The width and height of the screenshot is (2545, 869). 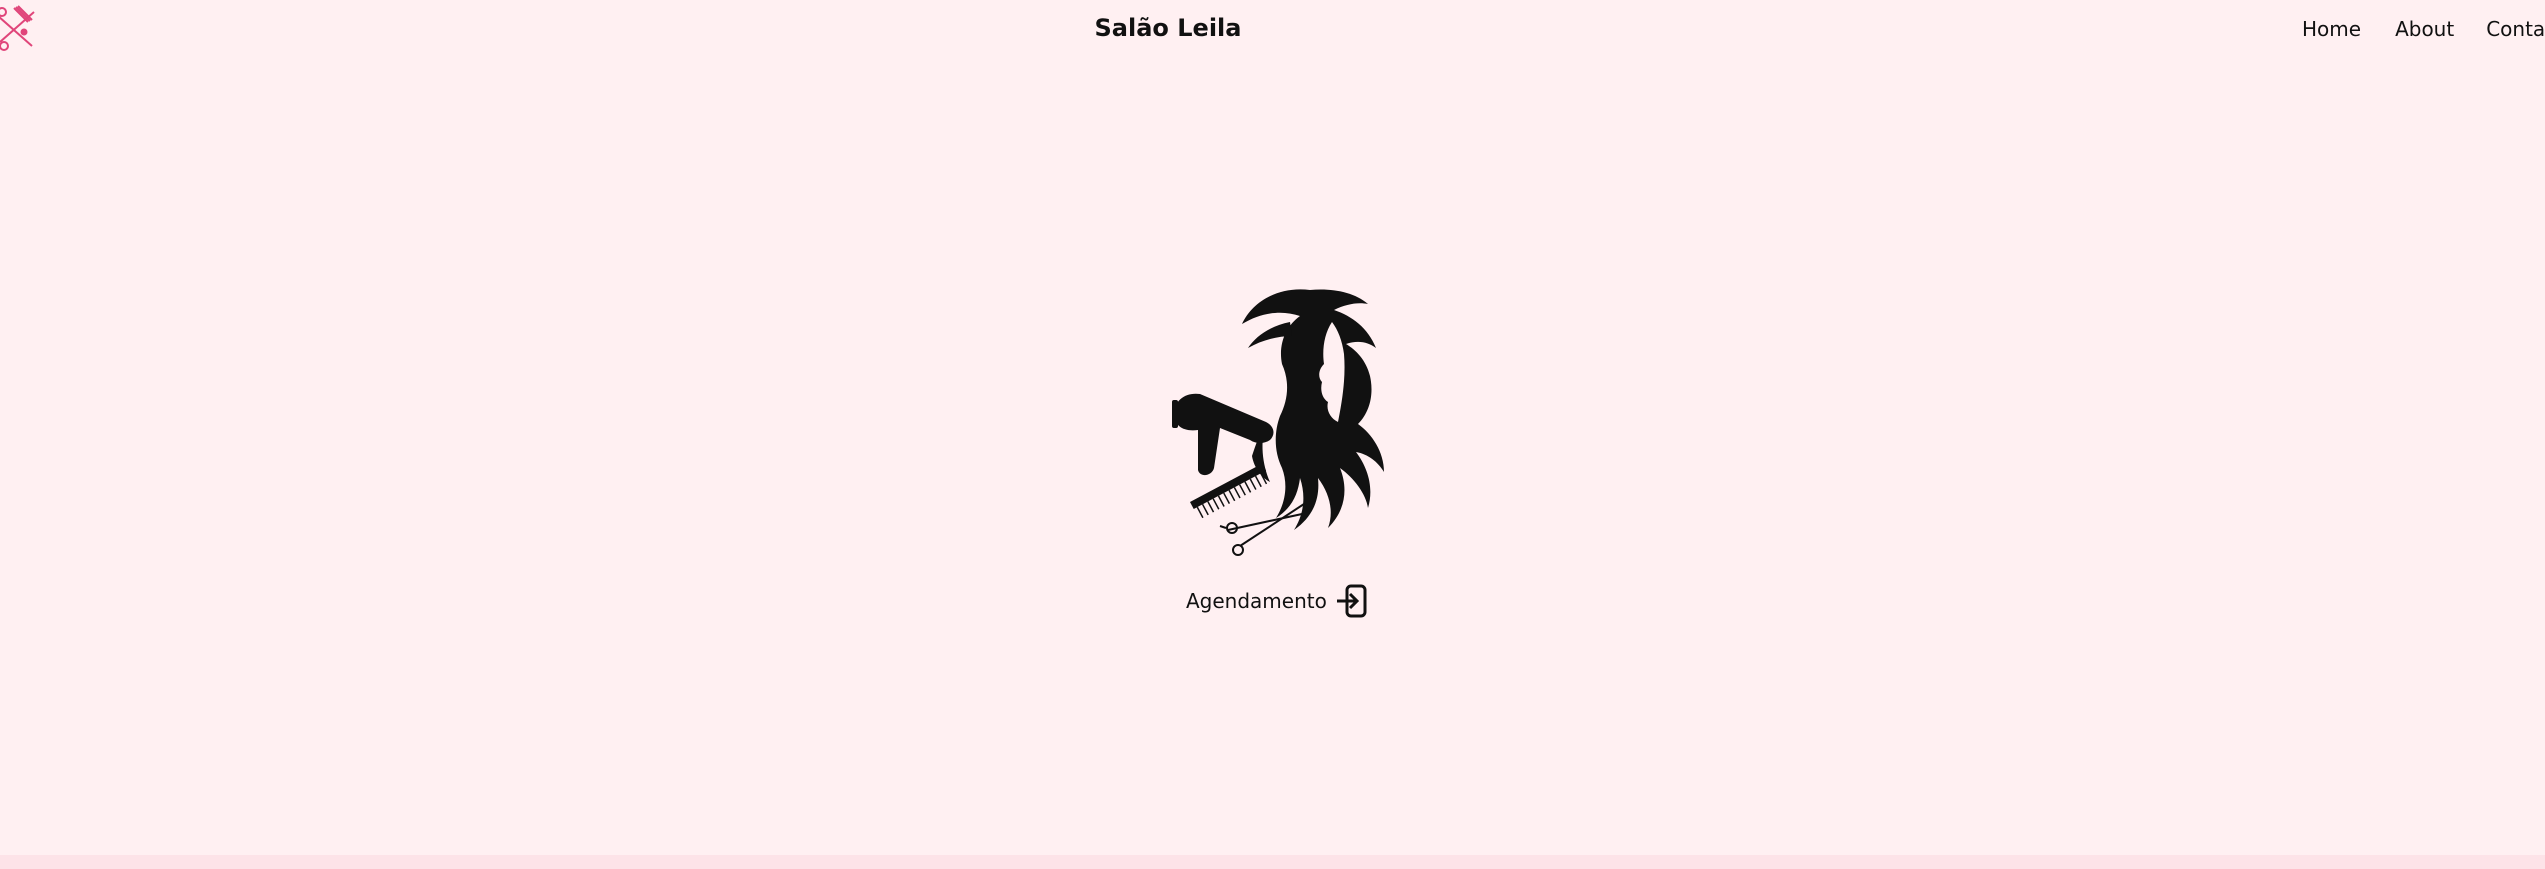 What do you see at coordinates (1351, 601) in the screenshot?
I see `login-arrow-icon` at bounding box center [1351, 601].